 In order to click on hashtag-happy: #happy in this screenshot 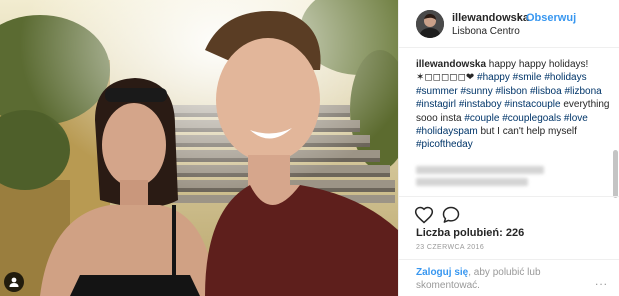, I will do `click(493, 77)`.